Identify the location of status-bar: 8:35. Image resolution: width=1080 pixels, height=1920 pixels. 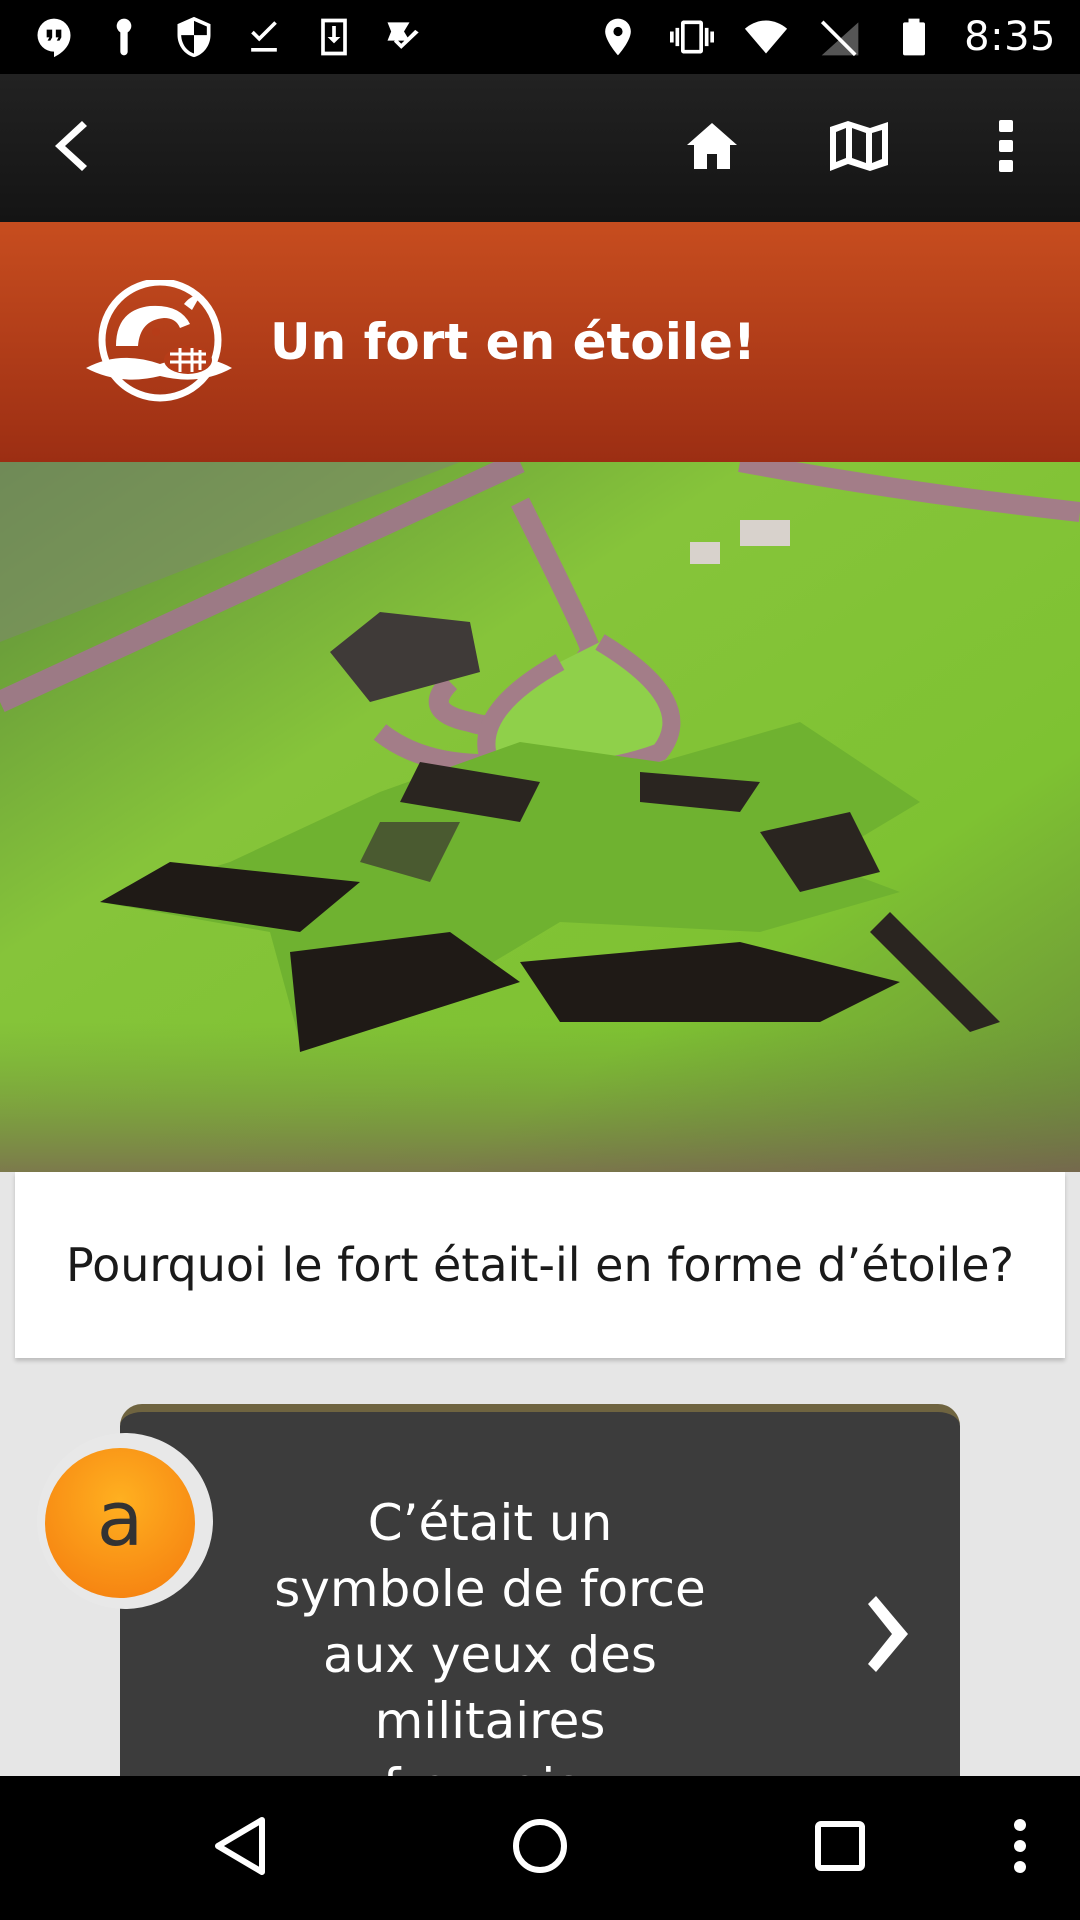
(540, 37).